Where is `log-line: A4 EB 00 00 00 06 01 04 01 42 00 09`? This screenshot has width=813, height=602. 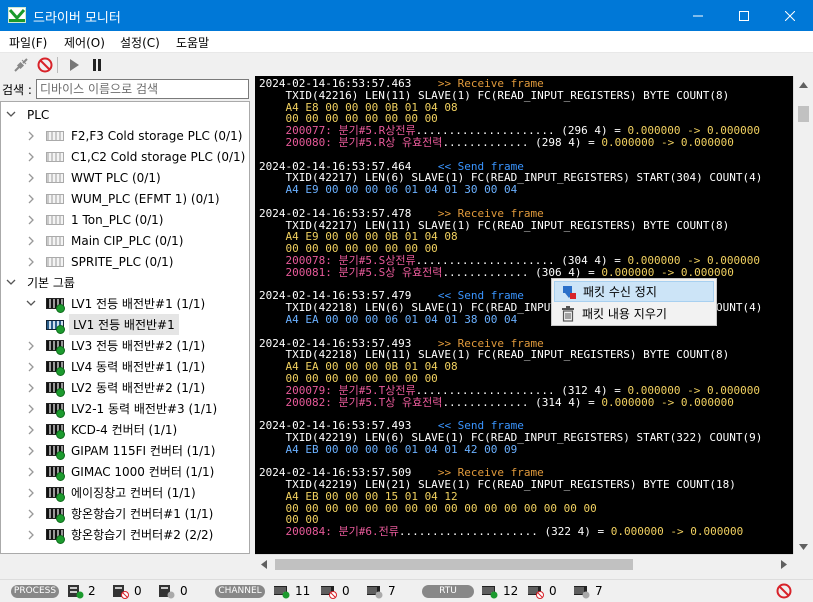 log-line: A4 EB 00 00 00 06 01 04 01 42 00 09 is located at coordinates (526, 449).